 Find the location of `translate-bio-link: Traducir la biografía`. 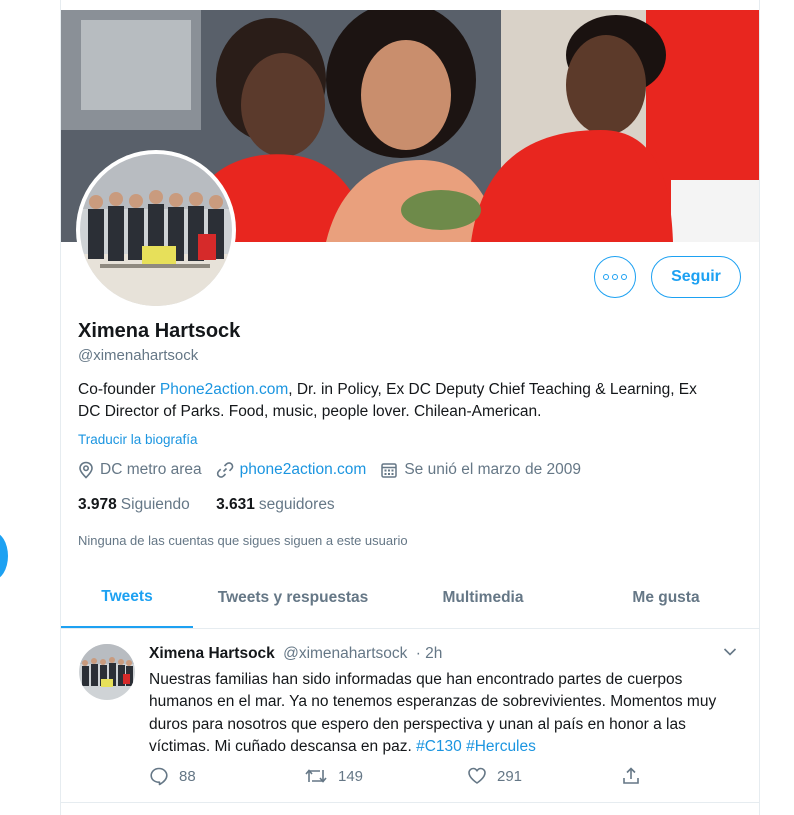

translate-bio-link: Traducir la biografía is located at coordinates (138, 439).